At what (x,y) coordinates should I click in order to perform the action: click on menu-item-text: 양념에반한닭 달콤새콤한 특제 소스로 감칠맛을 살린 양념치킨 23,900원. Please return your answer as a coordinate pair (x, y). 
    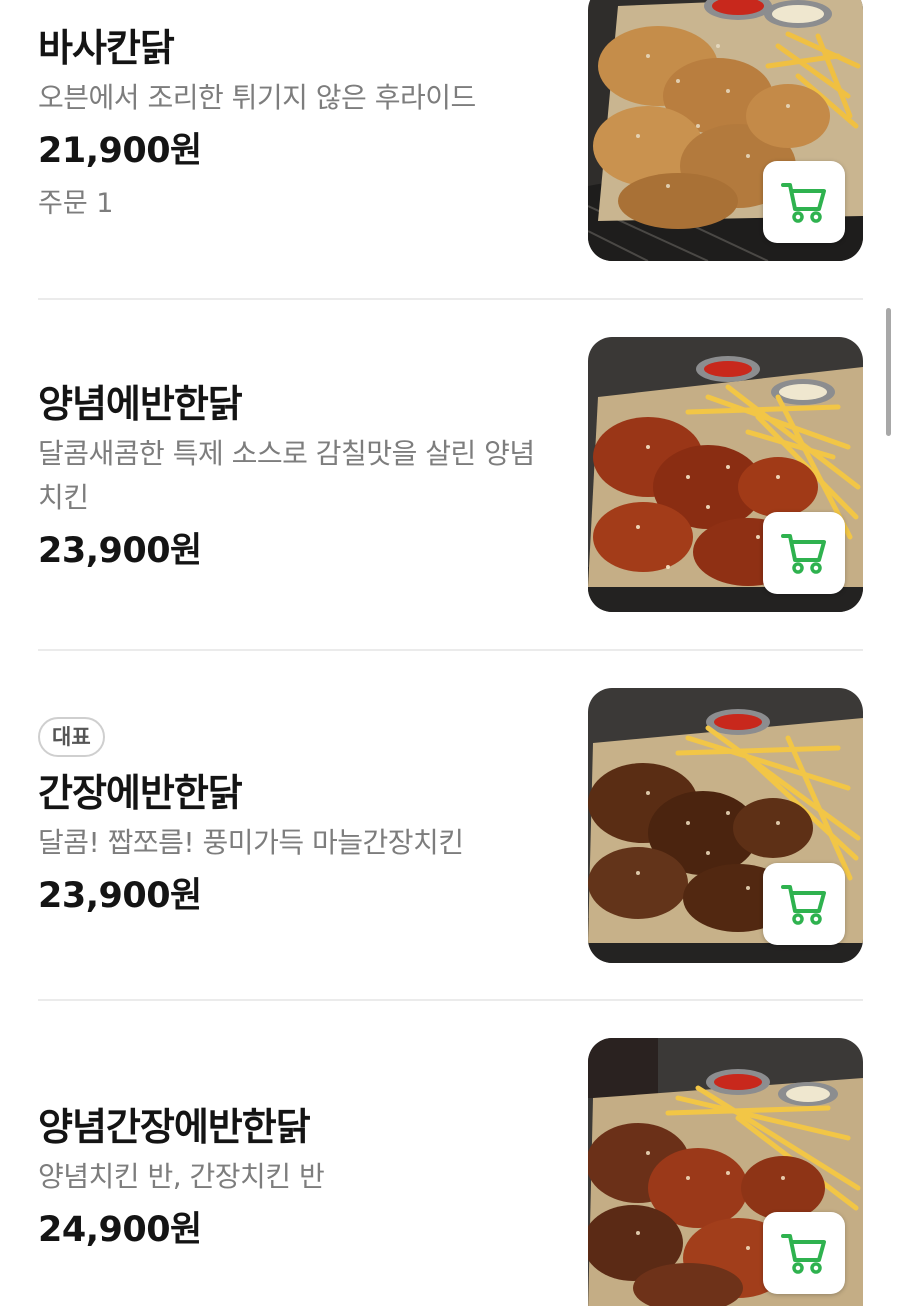
    Looking at the image, I should click on (298, 477).